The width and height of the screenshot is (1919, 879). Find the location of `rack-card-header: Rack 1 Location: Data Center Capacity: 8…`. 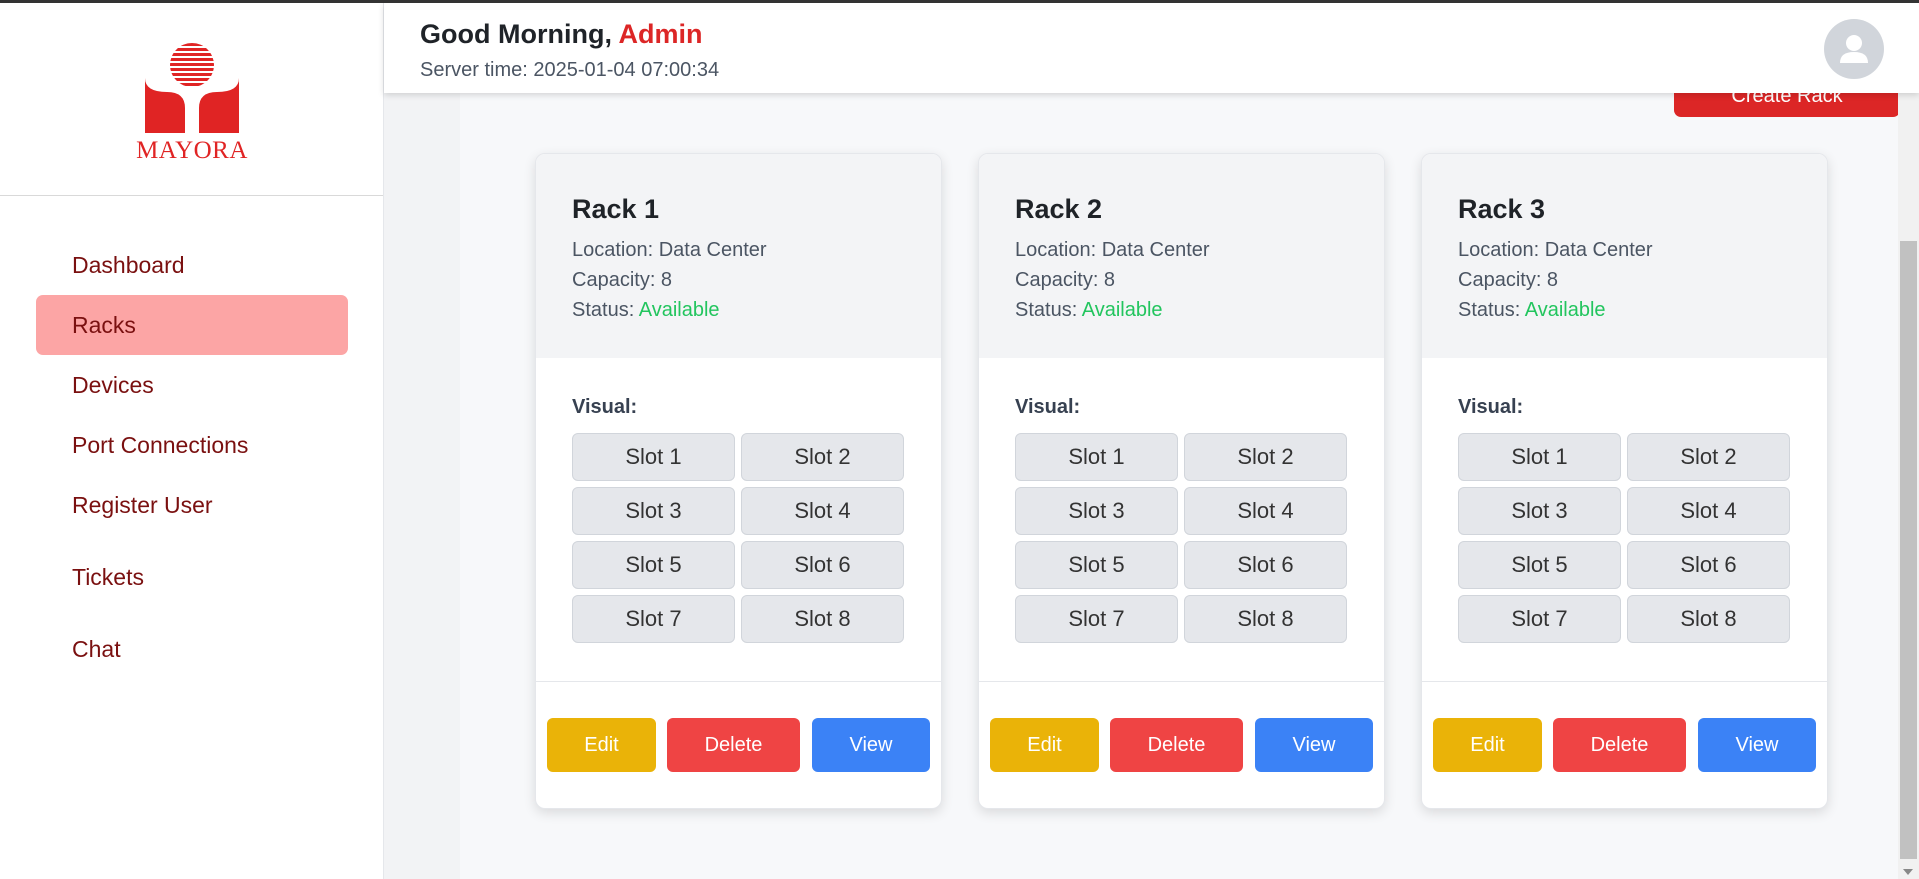

rack-card-header: Rack 1 Location: Data Center Capacity: 8… is located at coordinates (738, 256).